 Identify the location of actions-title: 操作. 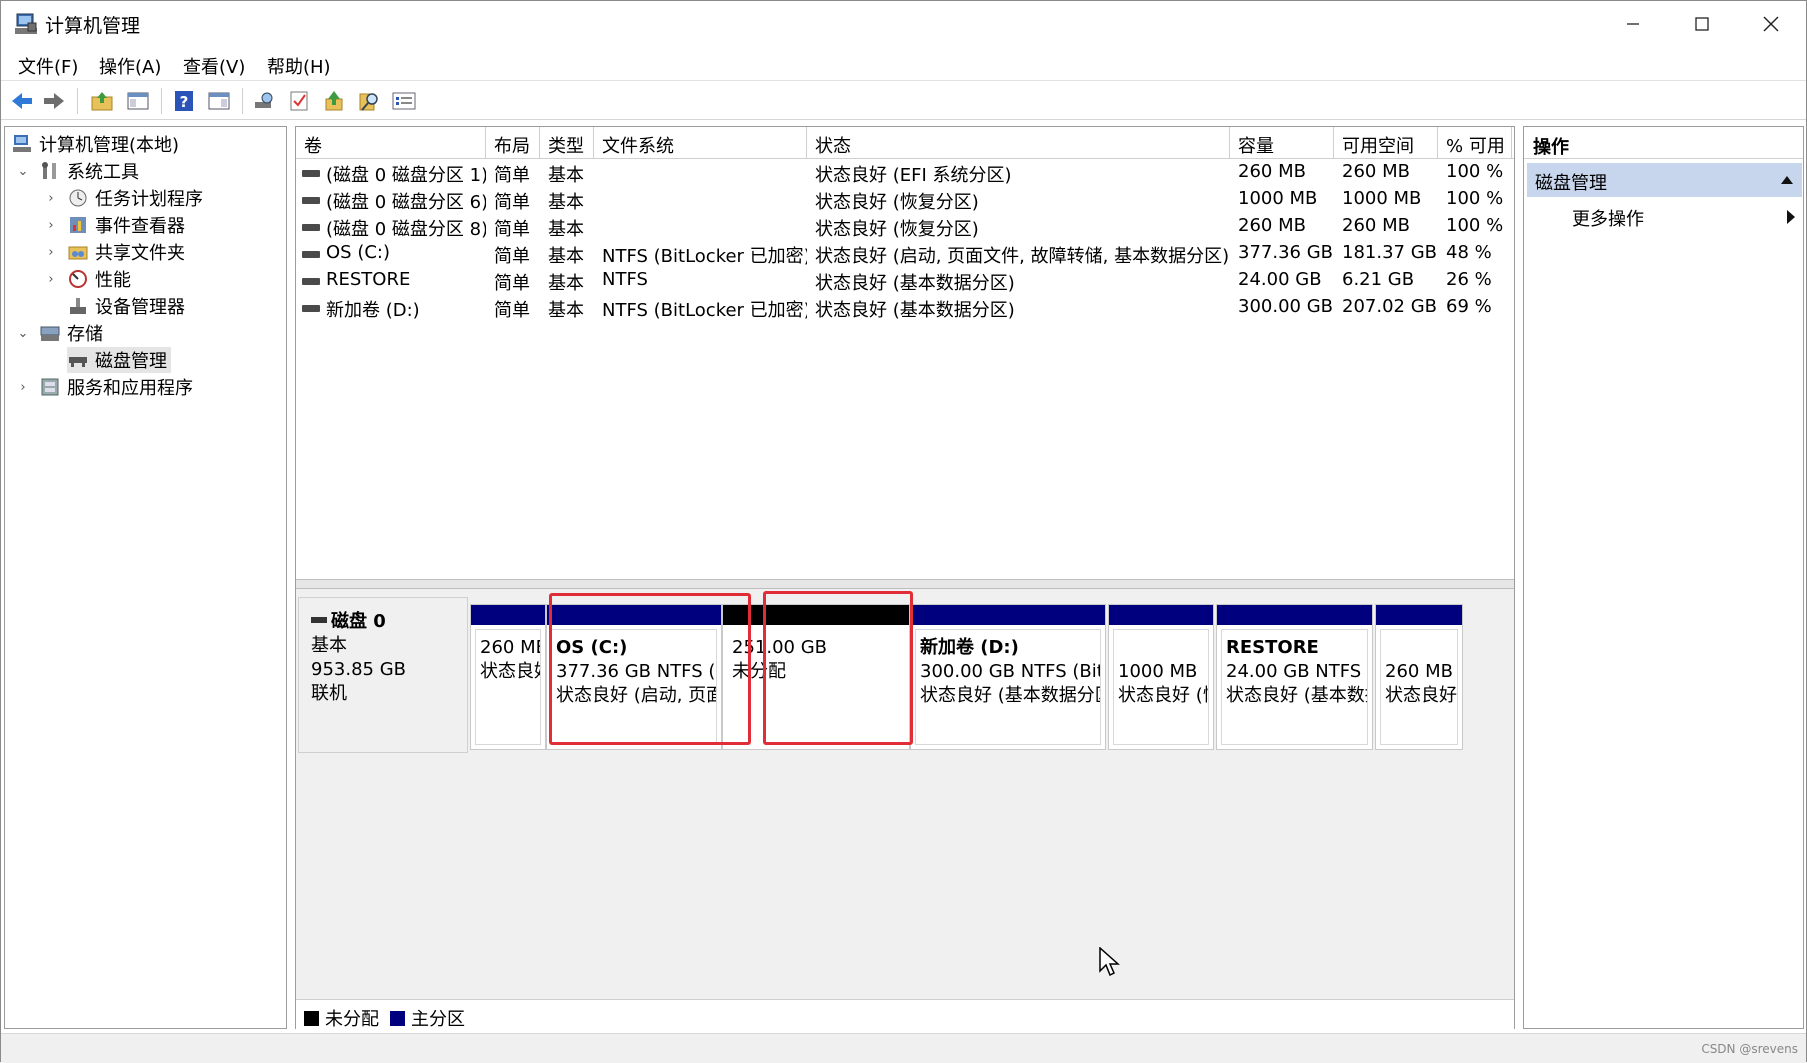
(1663, 143).